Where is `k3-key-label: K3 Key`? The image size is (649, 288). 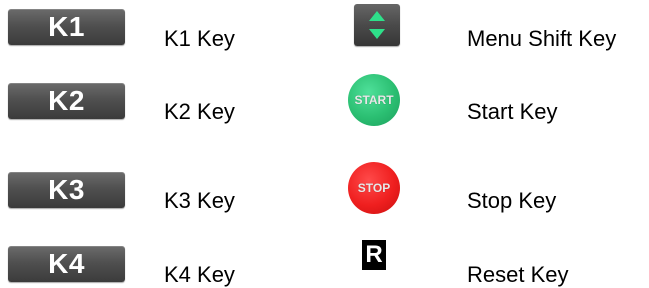 k3-key-label: K3 Key is located at coordinates (199, 200).